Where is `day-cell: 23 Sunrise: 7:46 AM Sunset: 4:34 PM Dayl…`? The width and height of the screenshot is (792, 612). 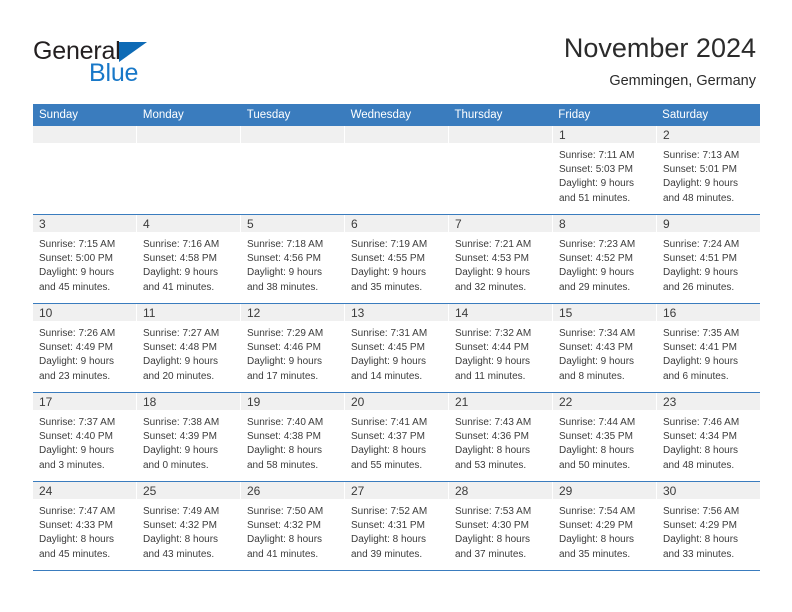
day-cell: 23 Sunrise: 7:46 AM Sunset: 4:34 PM Dayl… is located at coordinates (708, 437).